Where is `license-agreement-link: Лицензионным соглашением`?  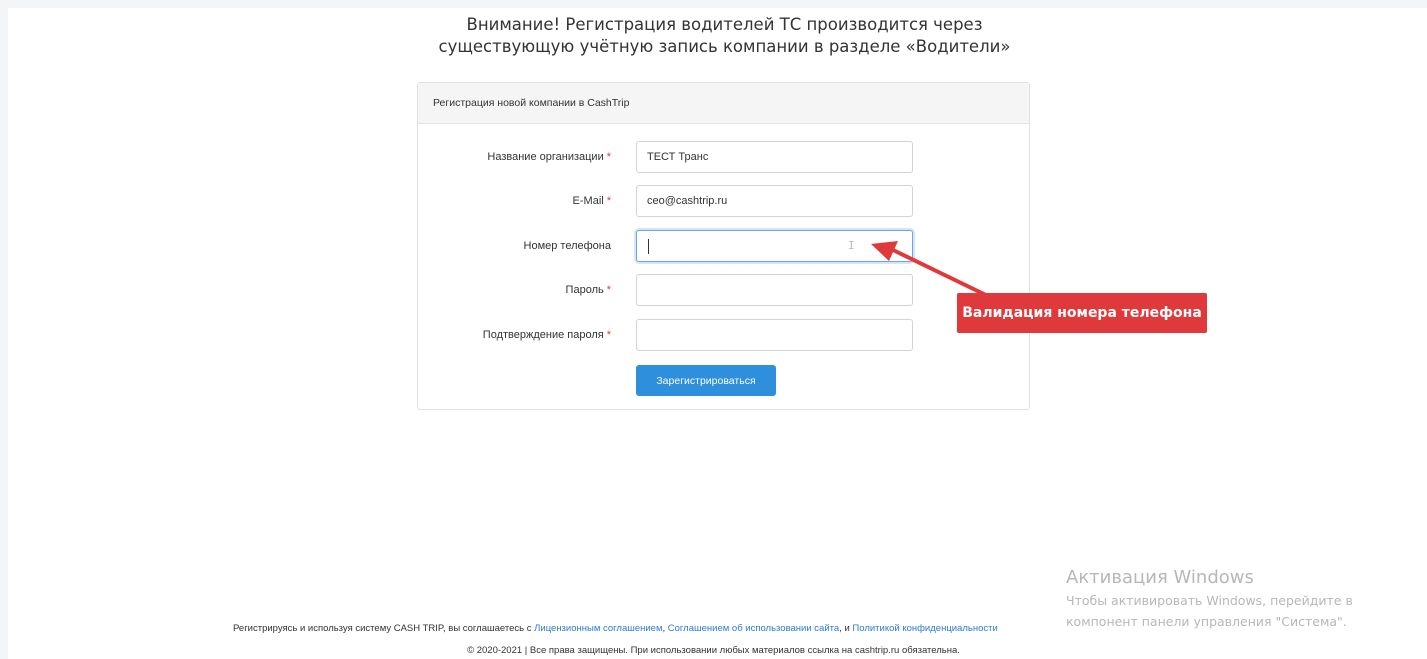
license-agreement-link: Лицензионным соглашением is located at coordinates (598, 628).